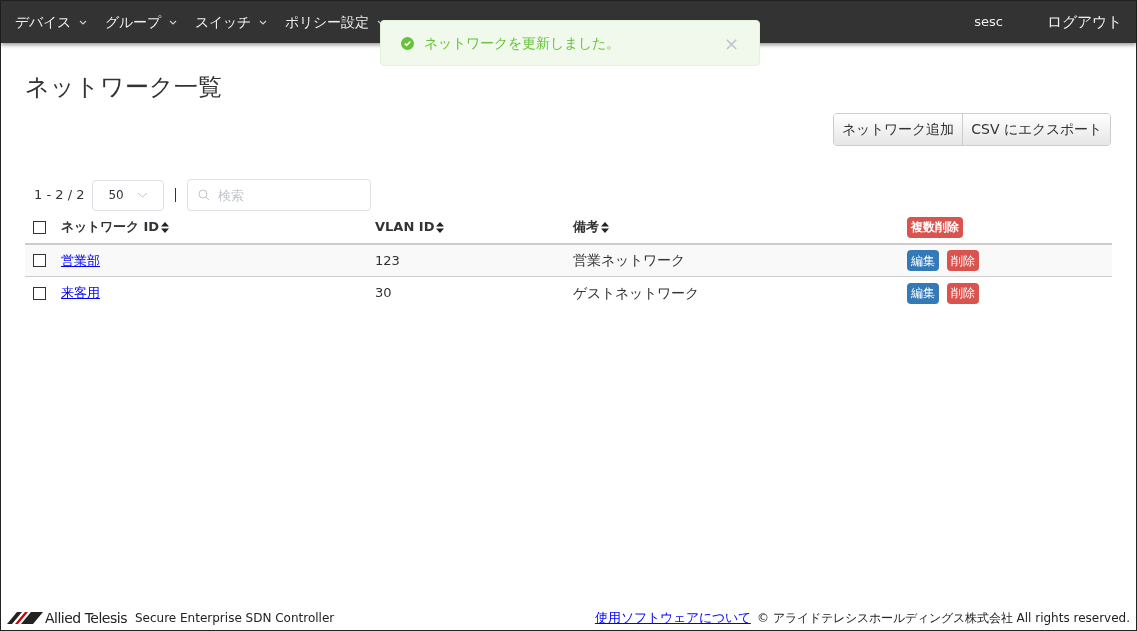 Image resolution: width=1137 pixels, height=631 pixels. I want to click on copyright-text: © アライドテレシスホールディングス株式会社 All rights reserved., so click(943, 618).